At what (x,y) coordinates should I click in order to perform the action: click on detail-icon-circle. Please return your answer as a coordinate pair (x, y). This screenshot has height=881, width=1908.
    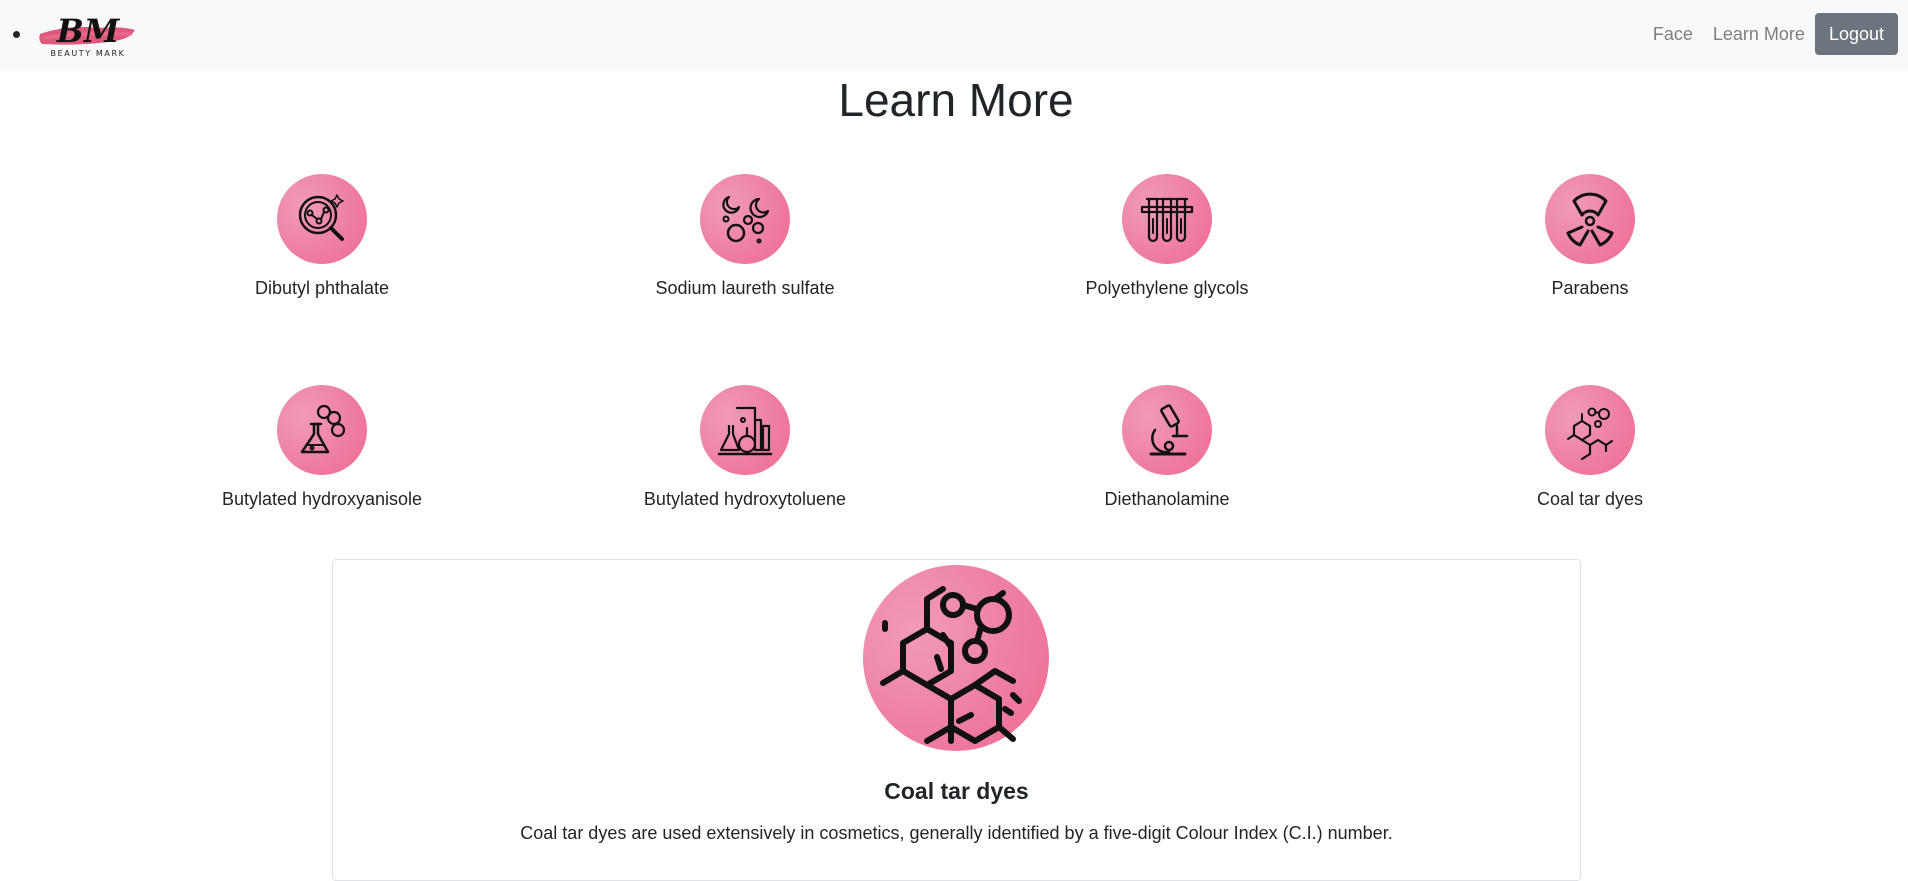
    Looking at the image, I should click on (956, 658).